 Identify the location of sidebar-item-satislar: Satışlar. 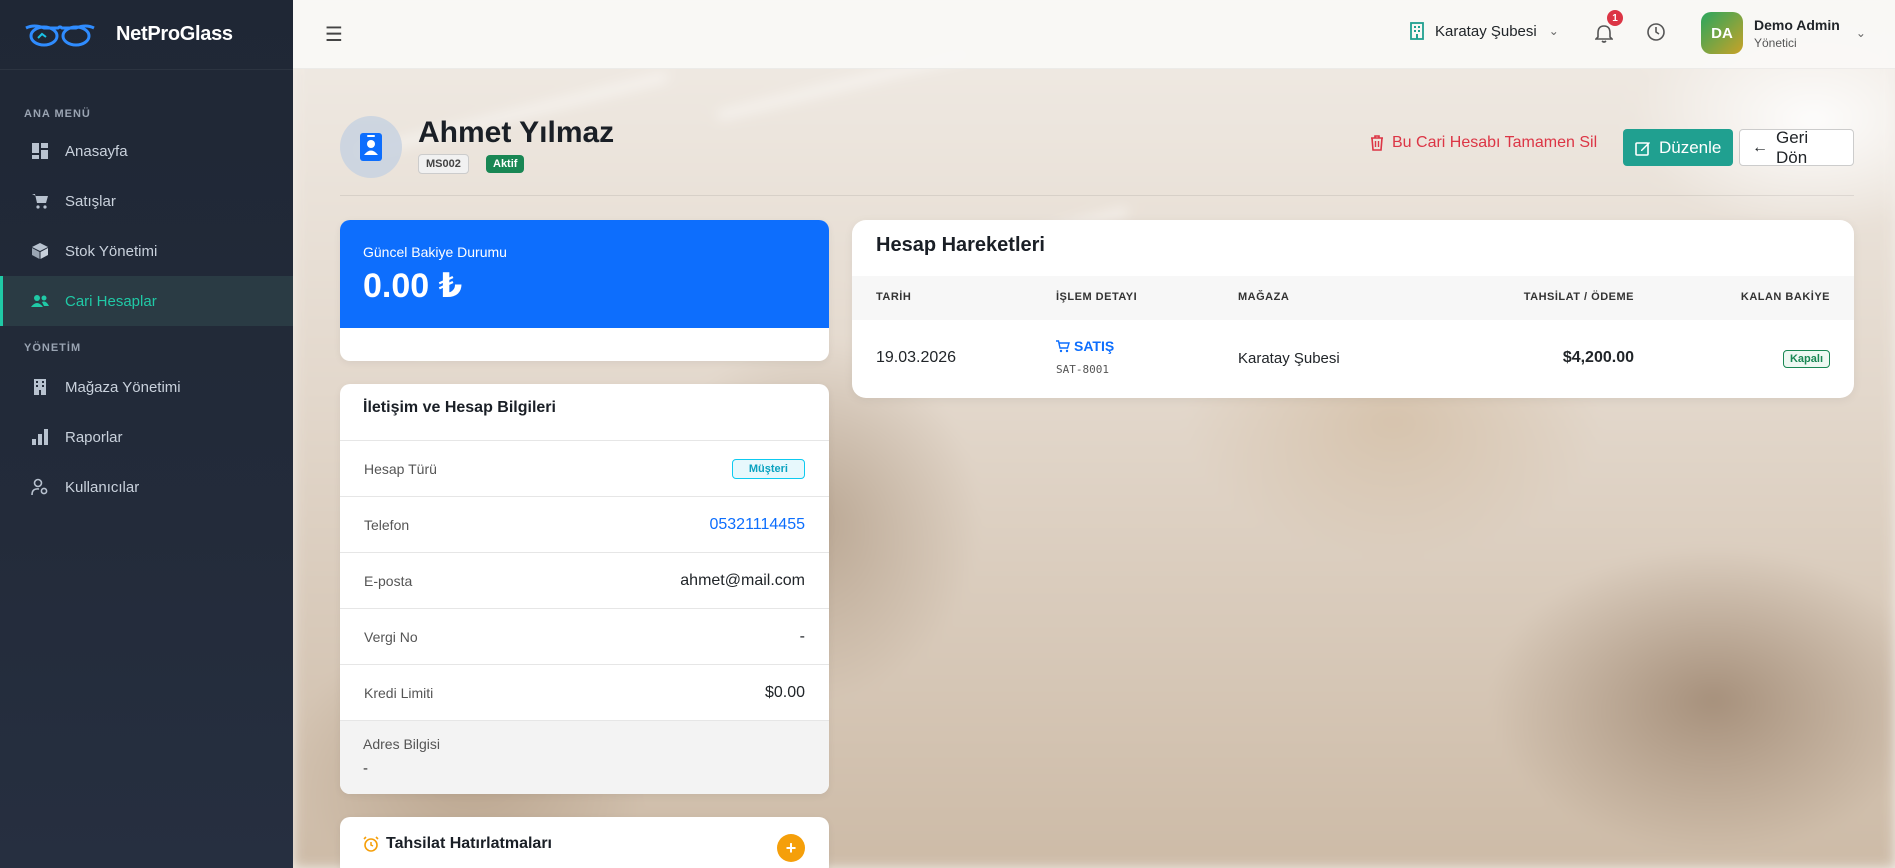
(146, 201).